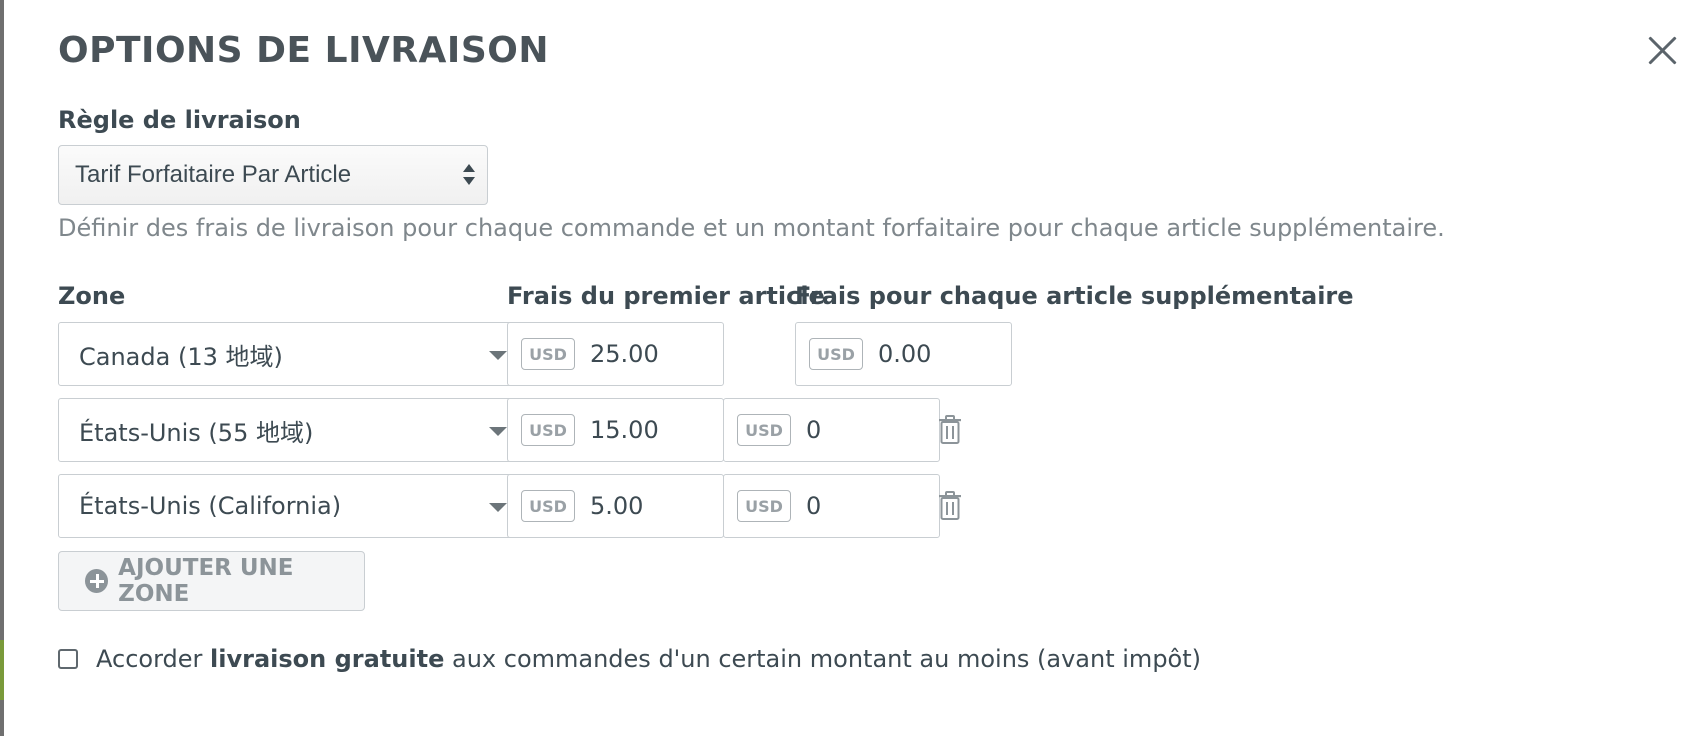  Describe the element at coordinates (206, 581) in the screenshot. I see `add-zone-label: AJOUTER UNE ZONE` at that location.